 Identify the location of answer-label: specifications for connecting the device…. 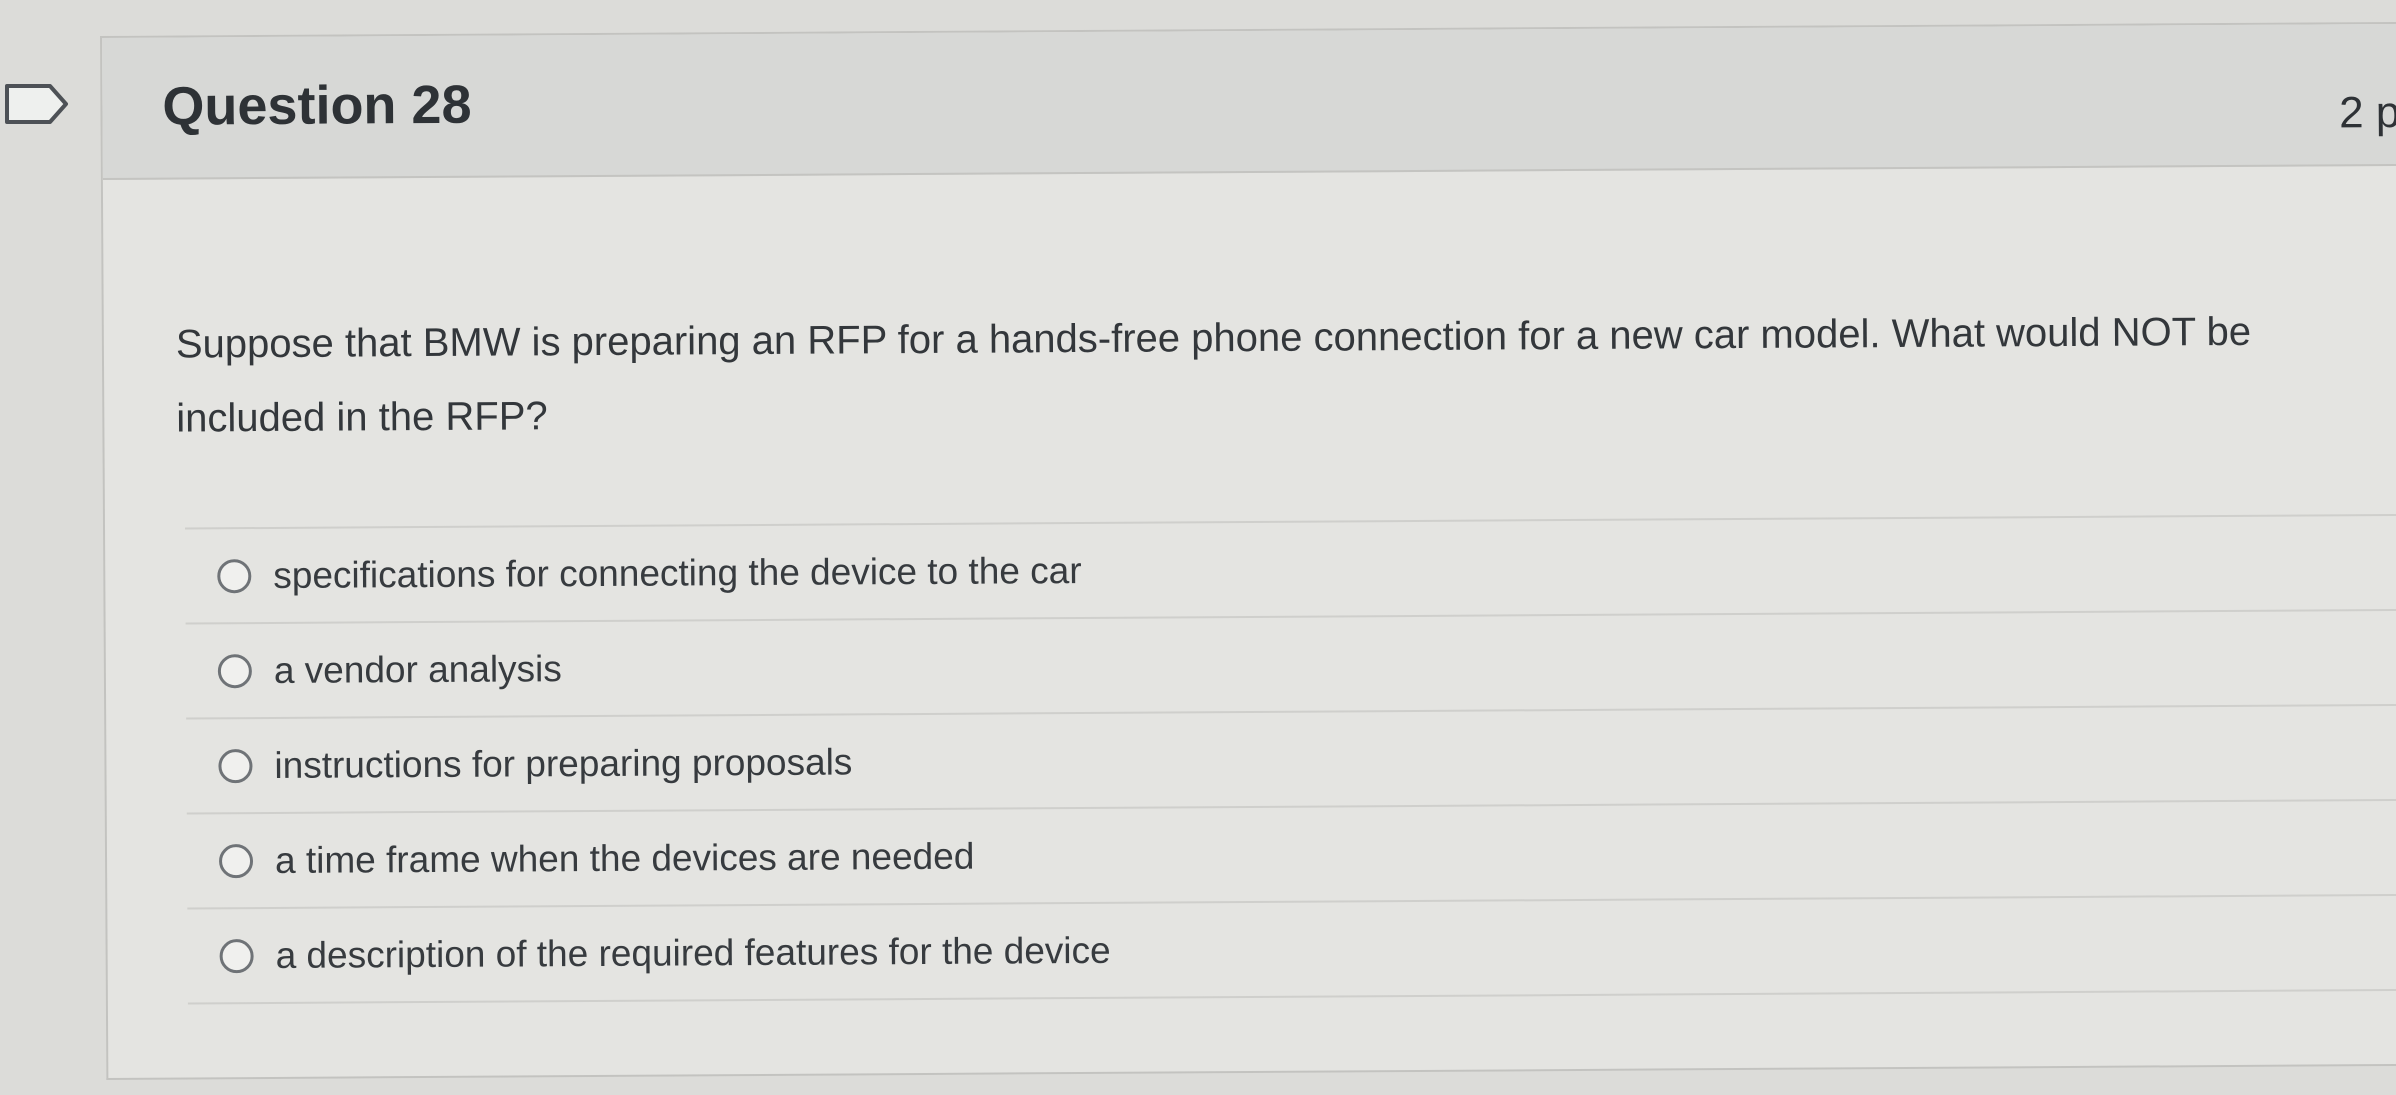
(677, 573).